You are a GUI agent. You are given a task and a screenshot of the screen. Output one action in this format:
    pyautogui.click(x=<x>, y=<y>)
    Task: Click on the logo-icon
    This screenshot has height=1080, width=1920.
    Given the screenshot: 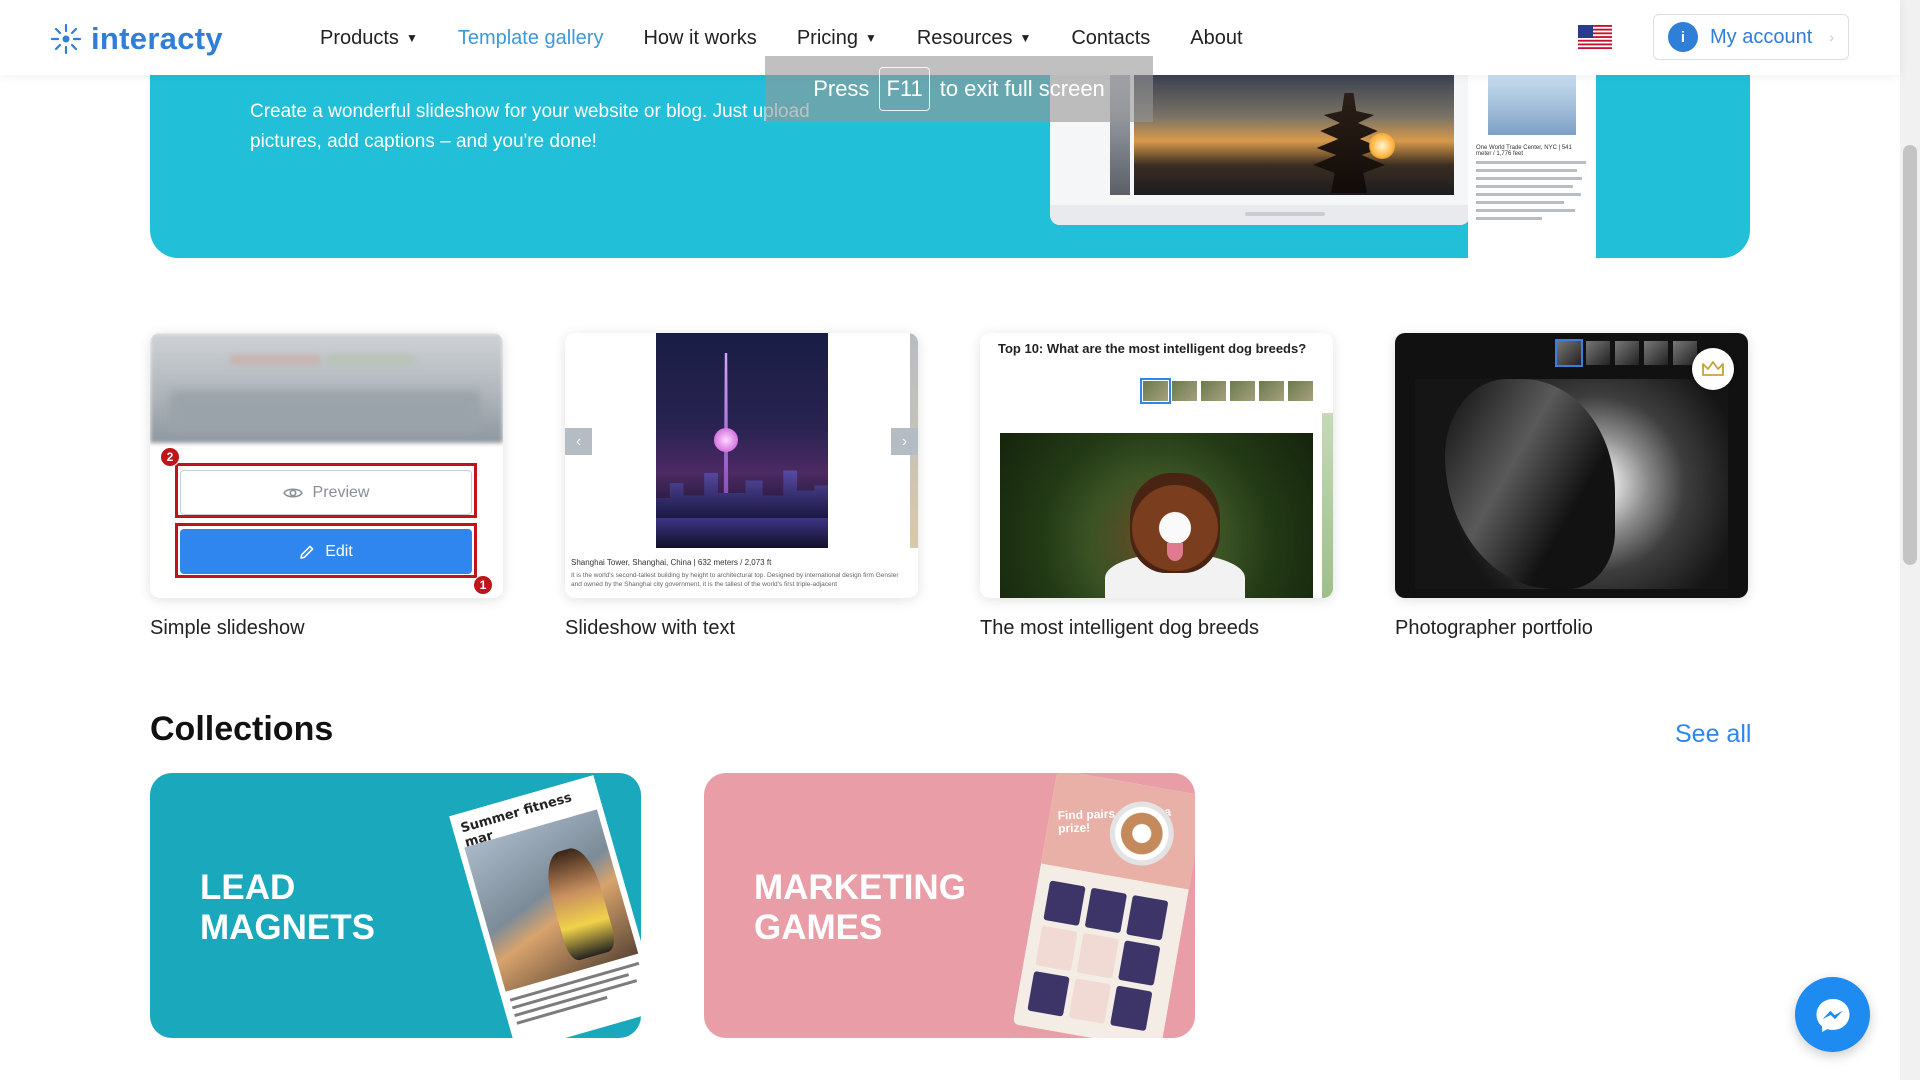 What is the action you would take?
    pyautogui.click(x=66, y=39)
    